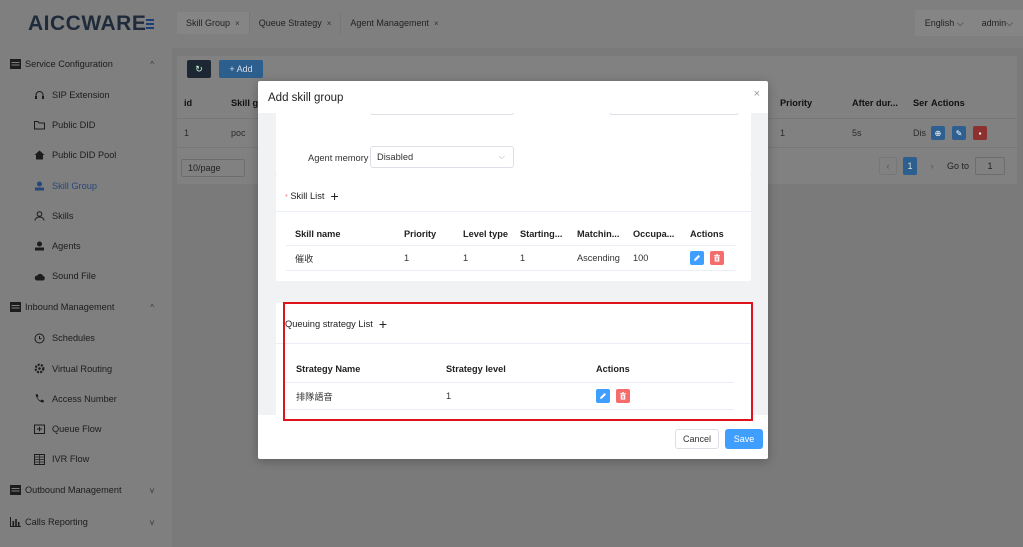  I want to click on sidebar-item-sip-extension: SIP Extension, so click(86, 95).